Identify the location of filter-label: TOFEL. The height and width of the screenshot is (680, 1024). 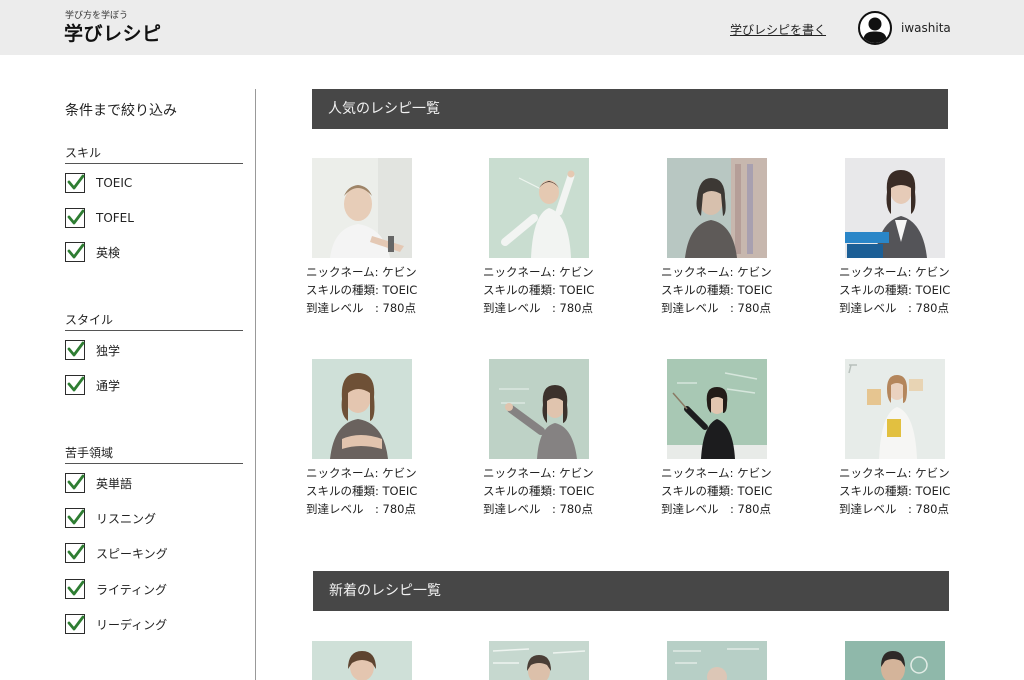
(115, 218).